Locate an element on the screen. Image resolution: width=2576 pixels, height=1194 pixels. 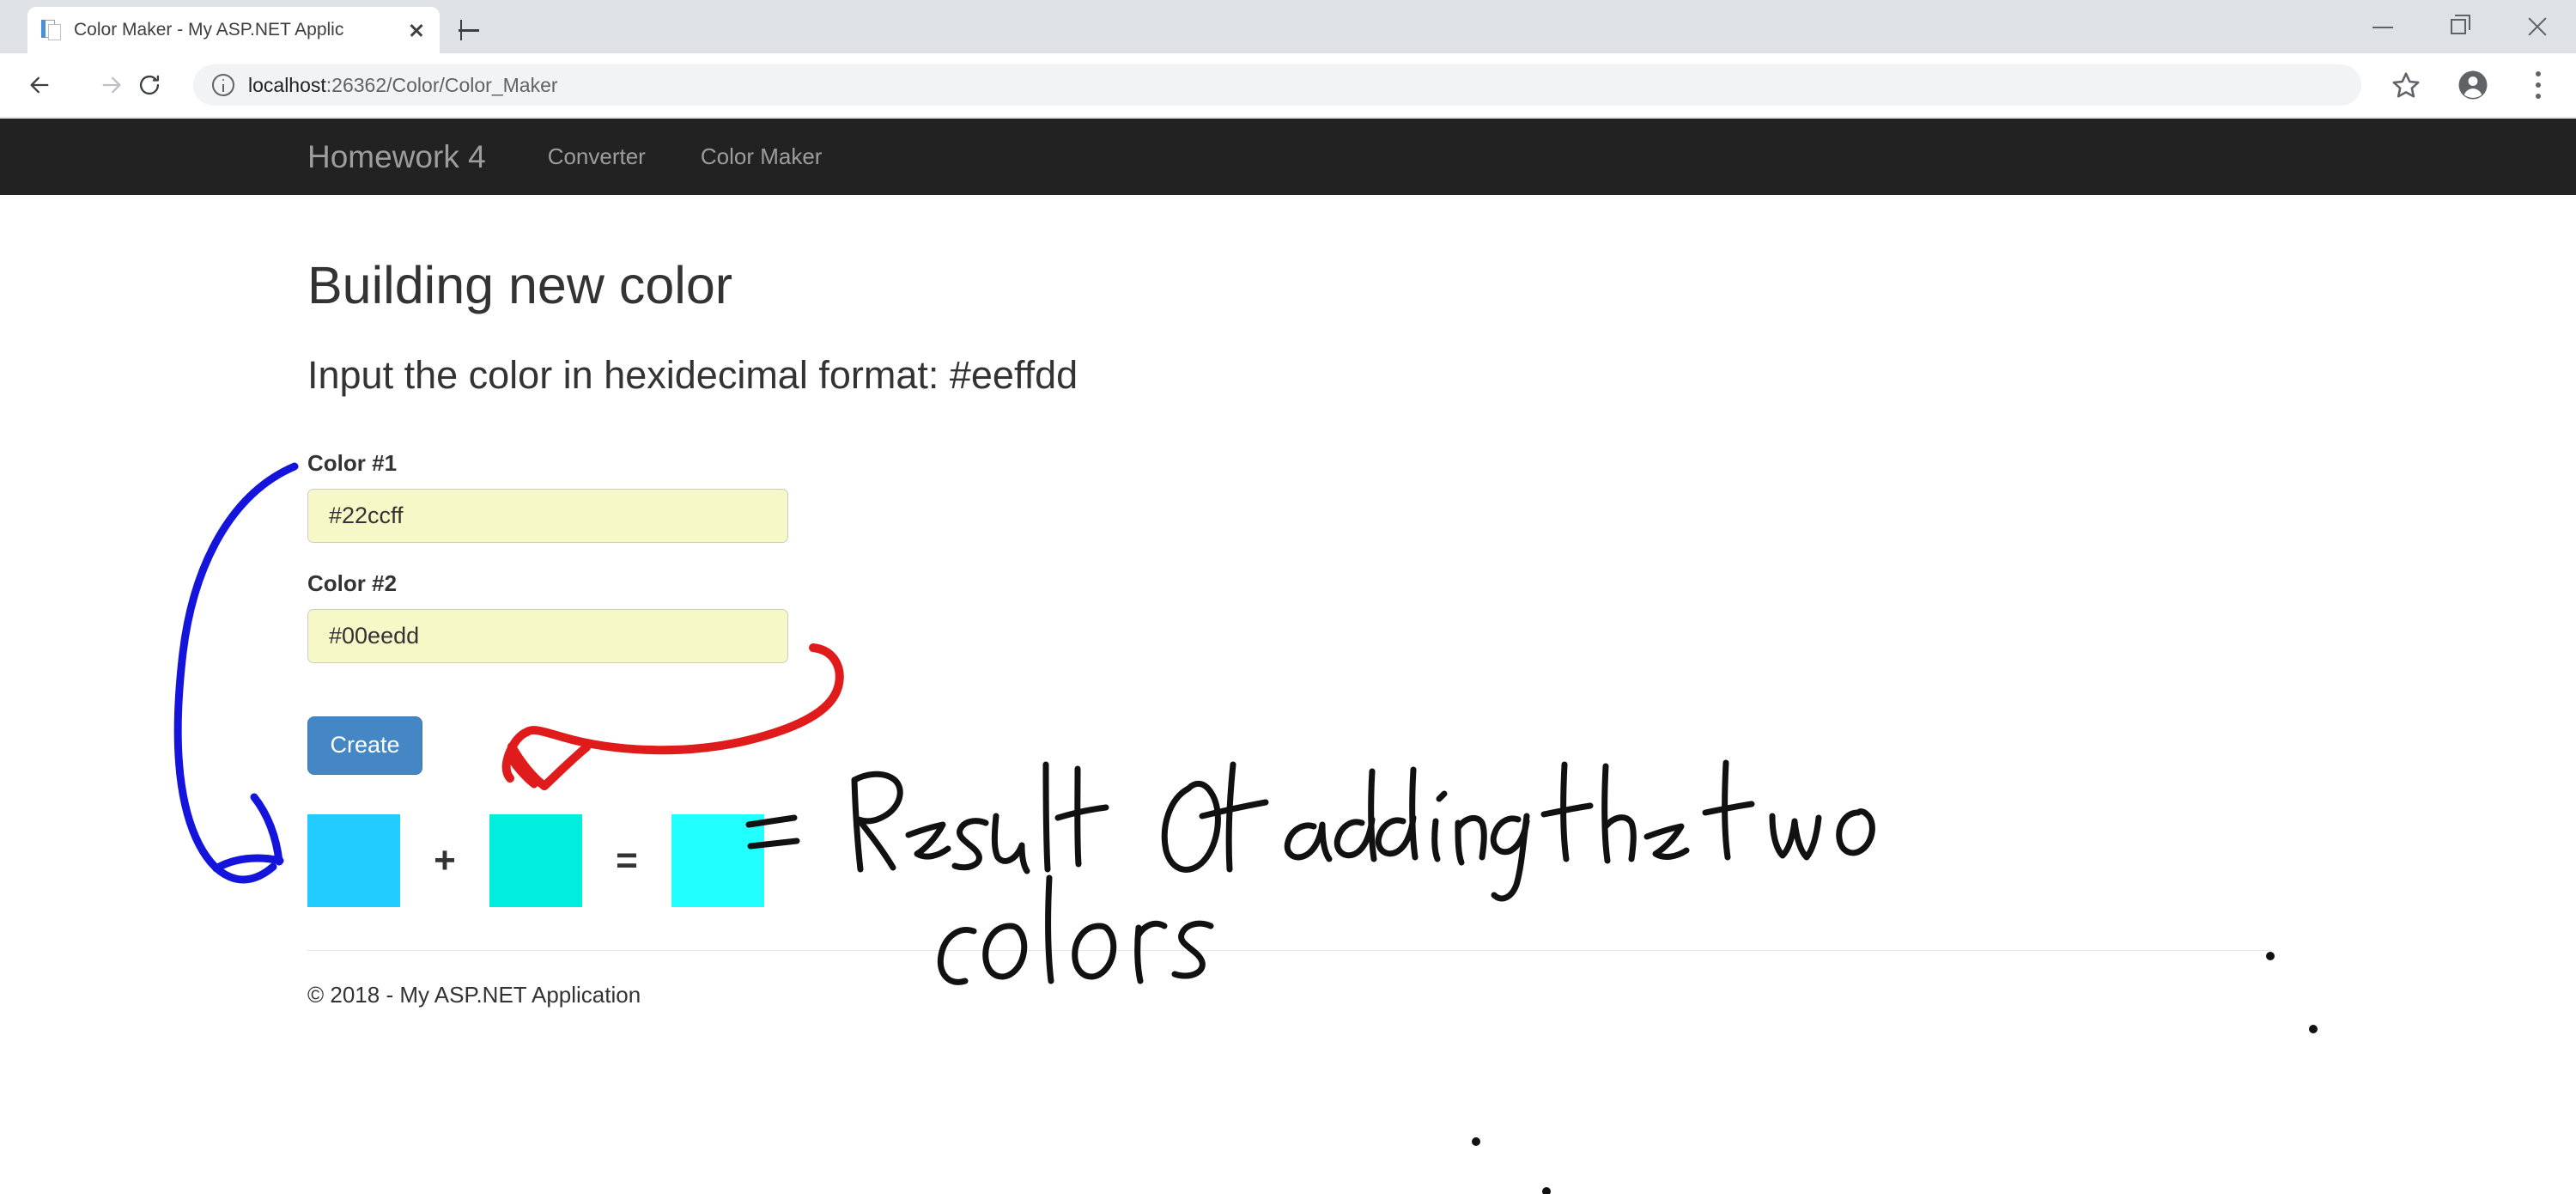
browser-toolbar: localhost:26362/Color/Color_Maker is located at coordinates (1288, 85).